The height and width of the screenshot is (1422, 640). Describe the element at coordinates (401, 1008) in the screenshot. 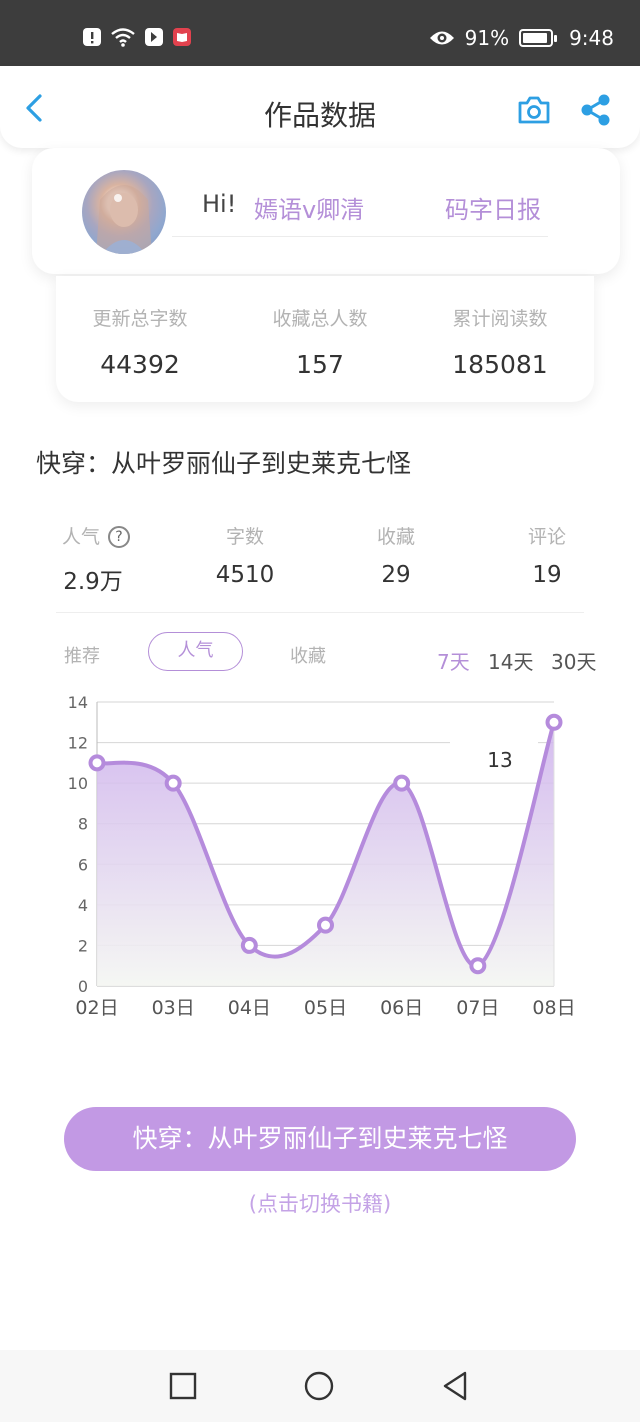

I see `x-tick-label: 06日` at that location.